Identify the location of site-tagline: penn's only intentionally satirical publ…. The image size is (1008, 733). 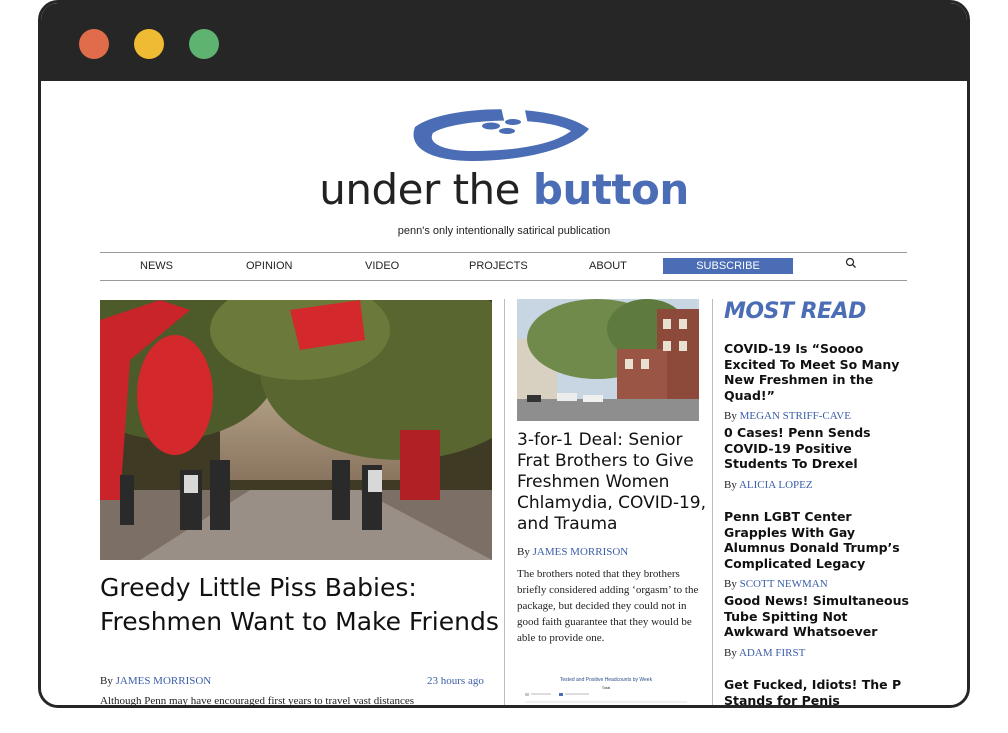
(504, 231).